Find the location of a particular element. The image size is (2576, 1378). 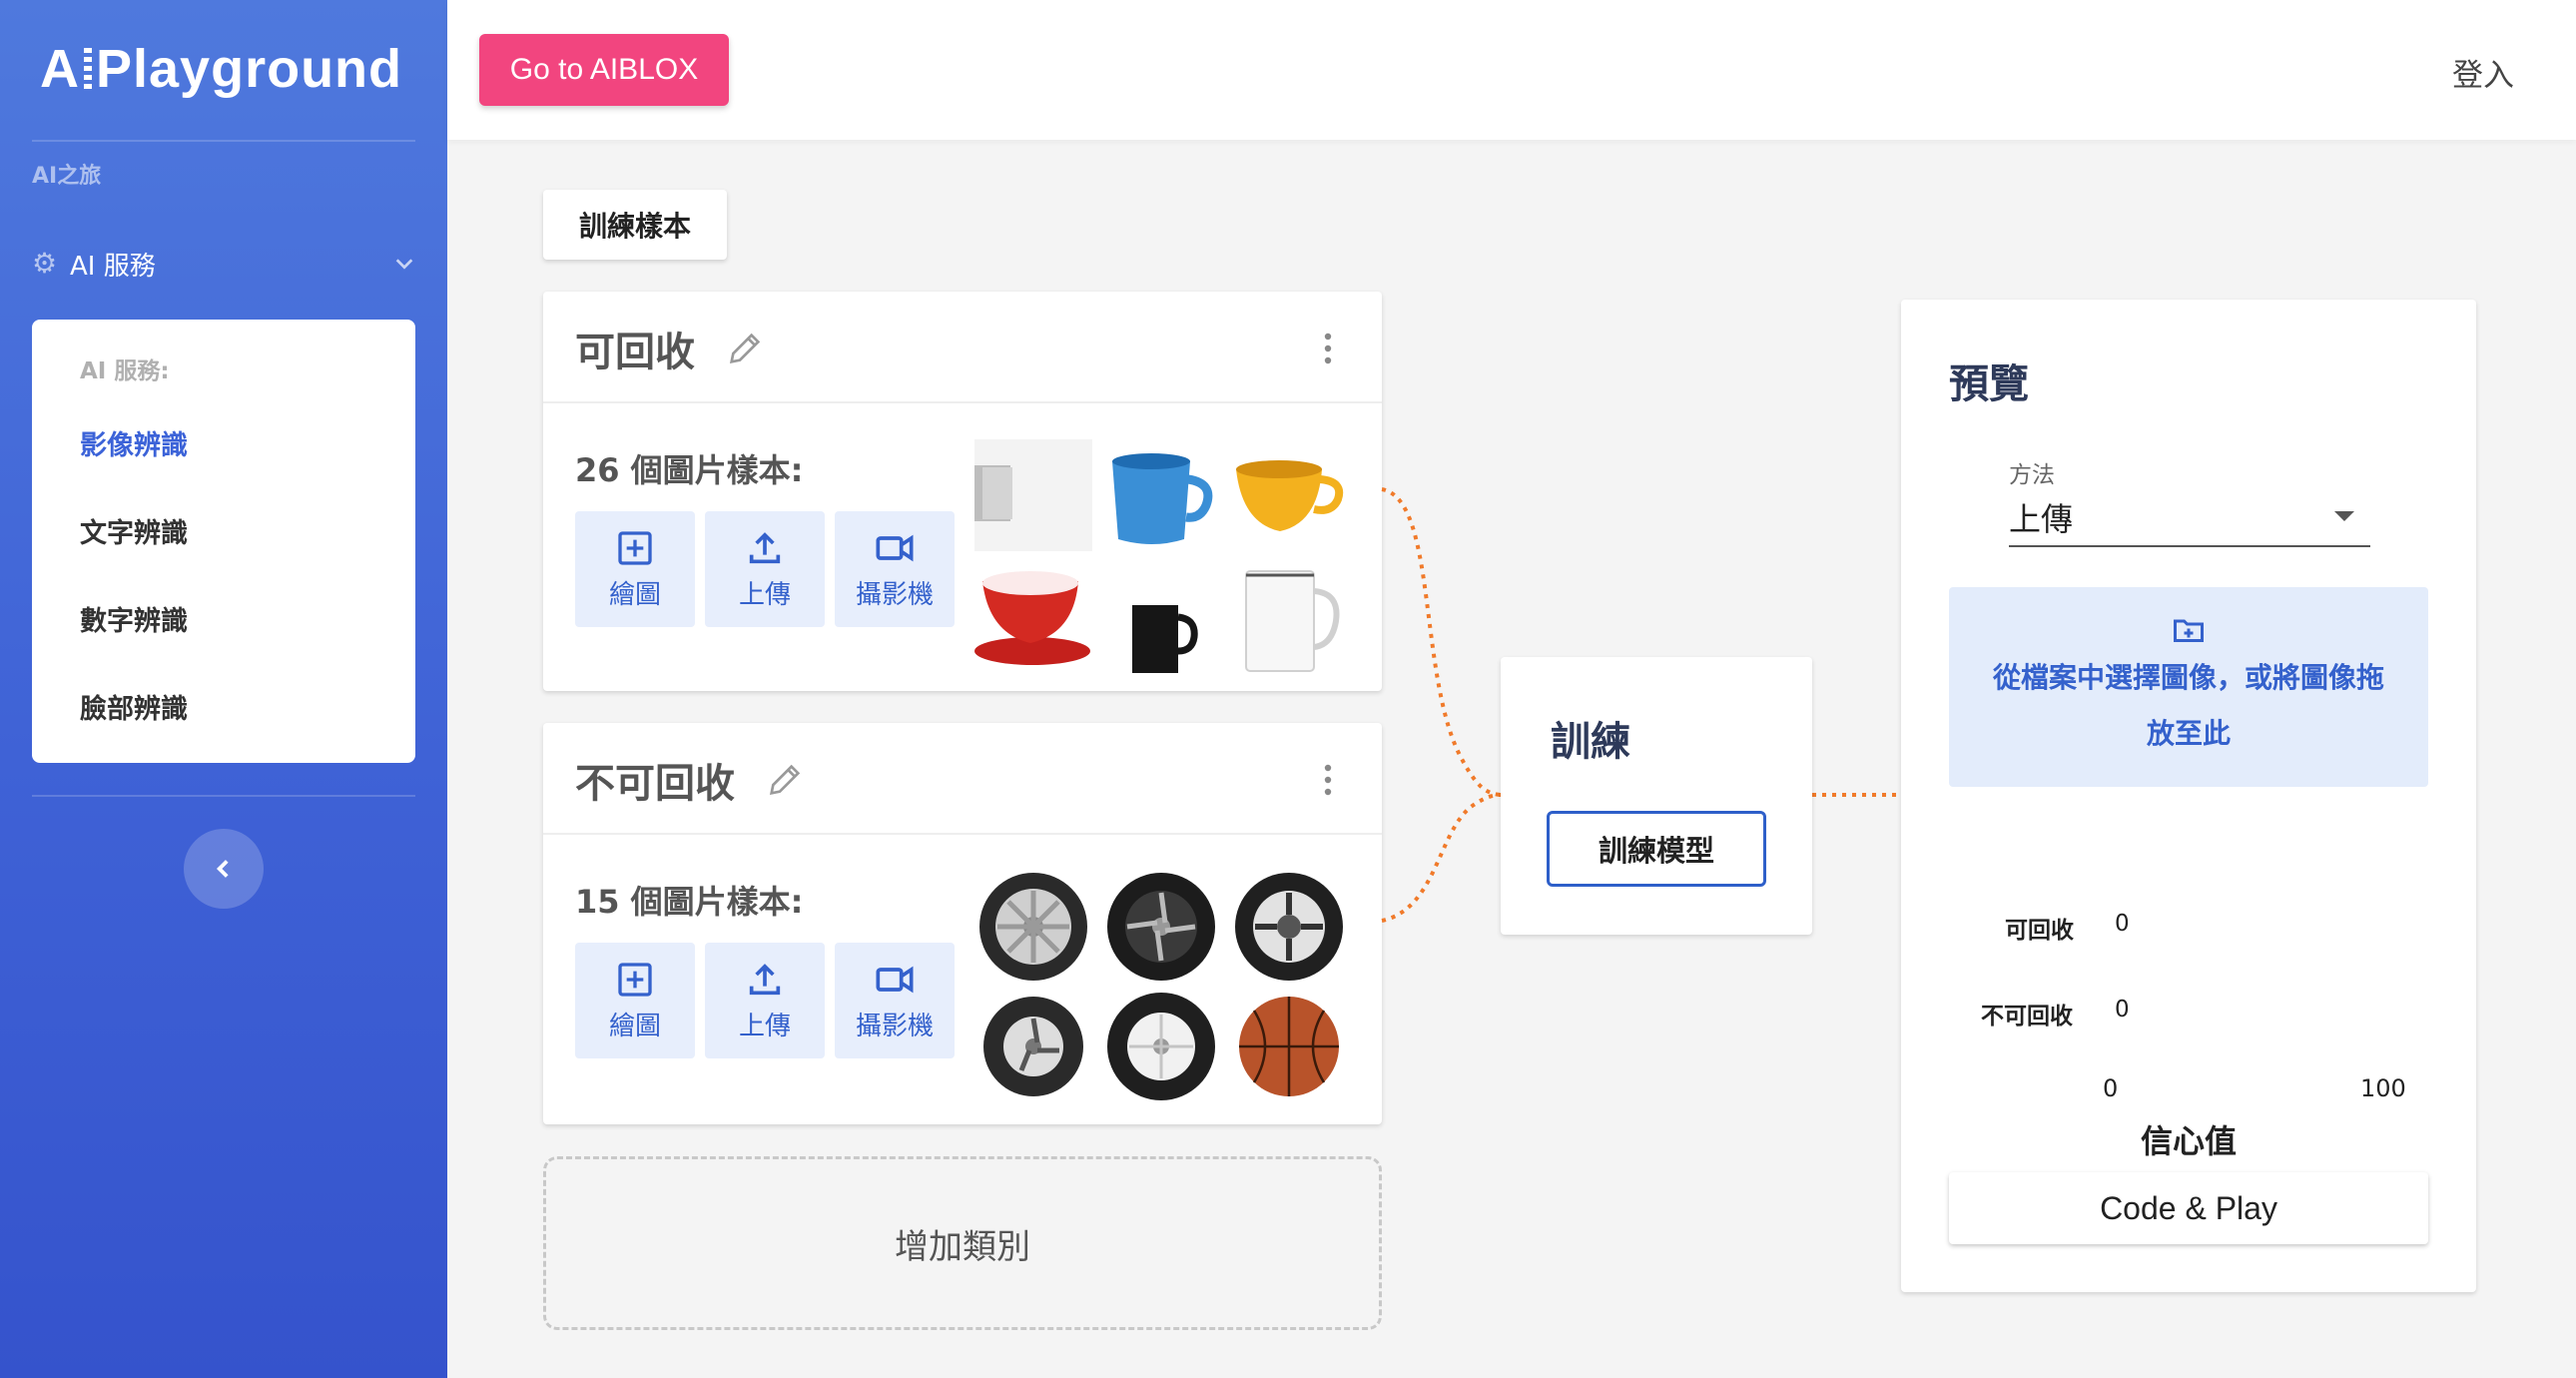

add-class-button: 增加類別 is located at coordinates (962, 1243).